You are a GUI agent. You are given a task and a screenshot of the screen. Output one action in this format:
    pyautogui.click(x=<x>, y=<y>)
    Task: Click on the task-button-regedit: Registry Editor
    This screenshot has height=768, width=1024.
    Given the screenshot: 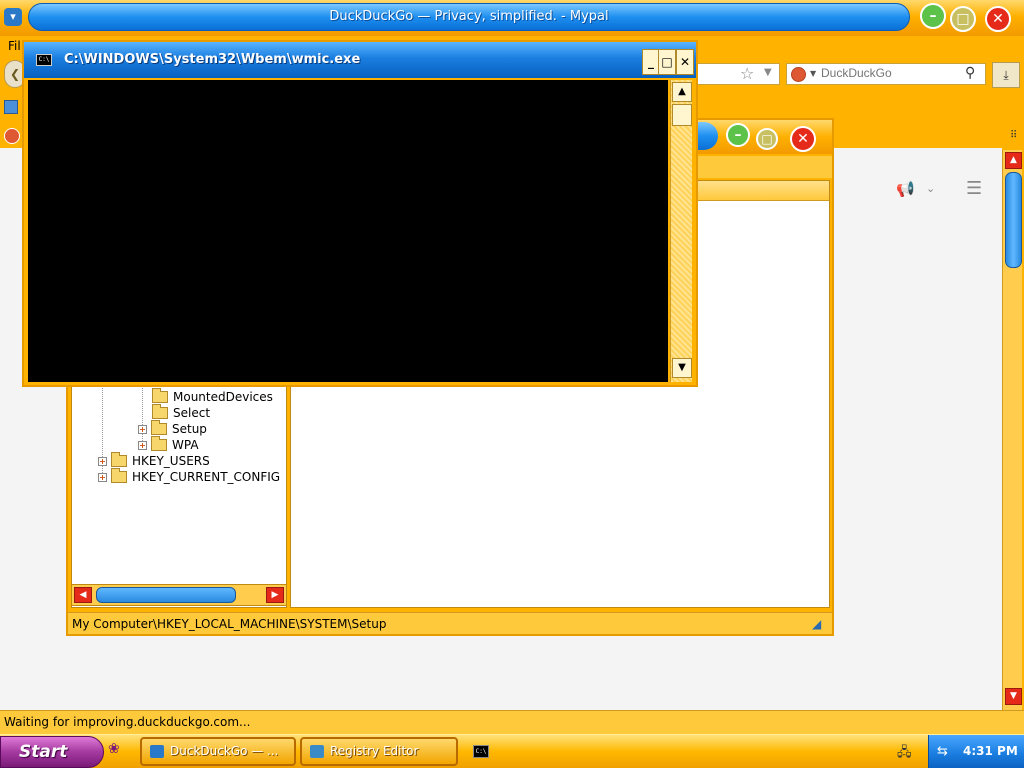 What is the action you would take?
    pyautogui.click(x=379, y=751)
    